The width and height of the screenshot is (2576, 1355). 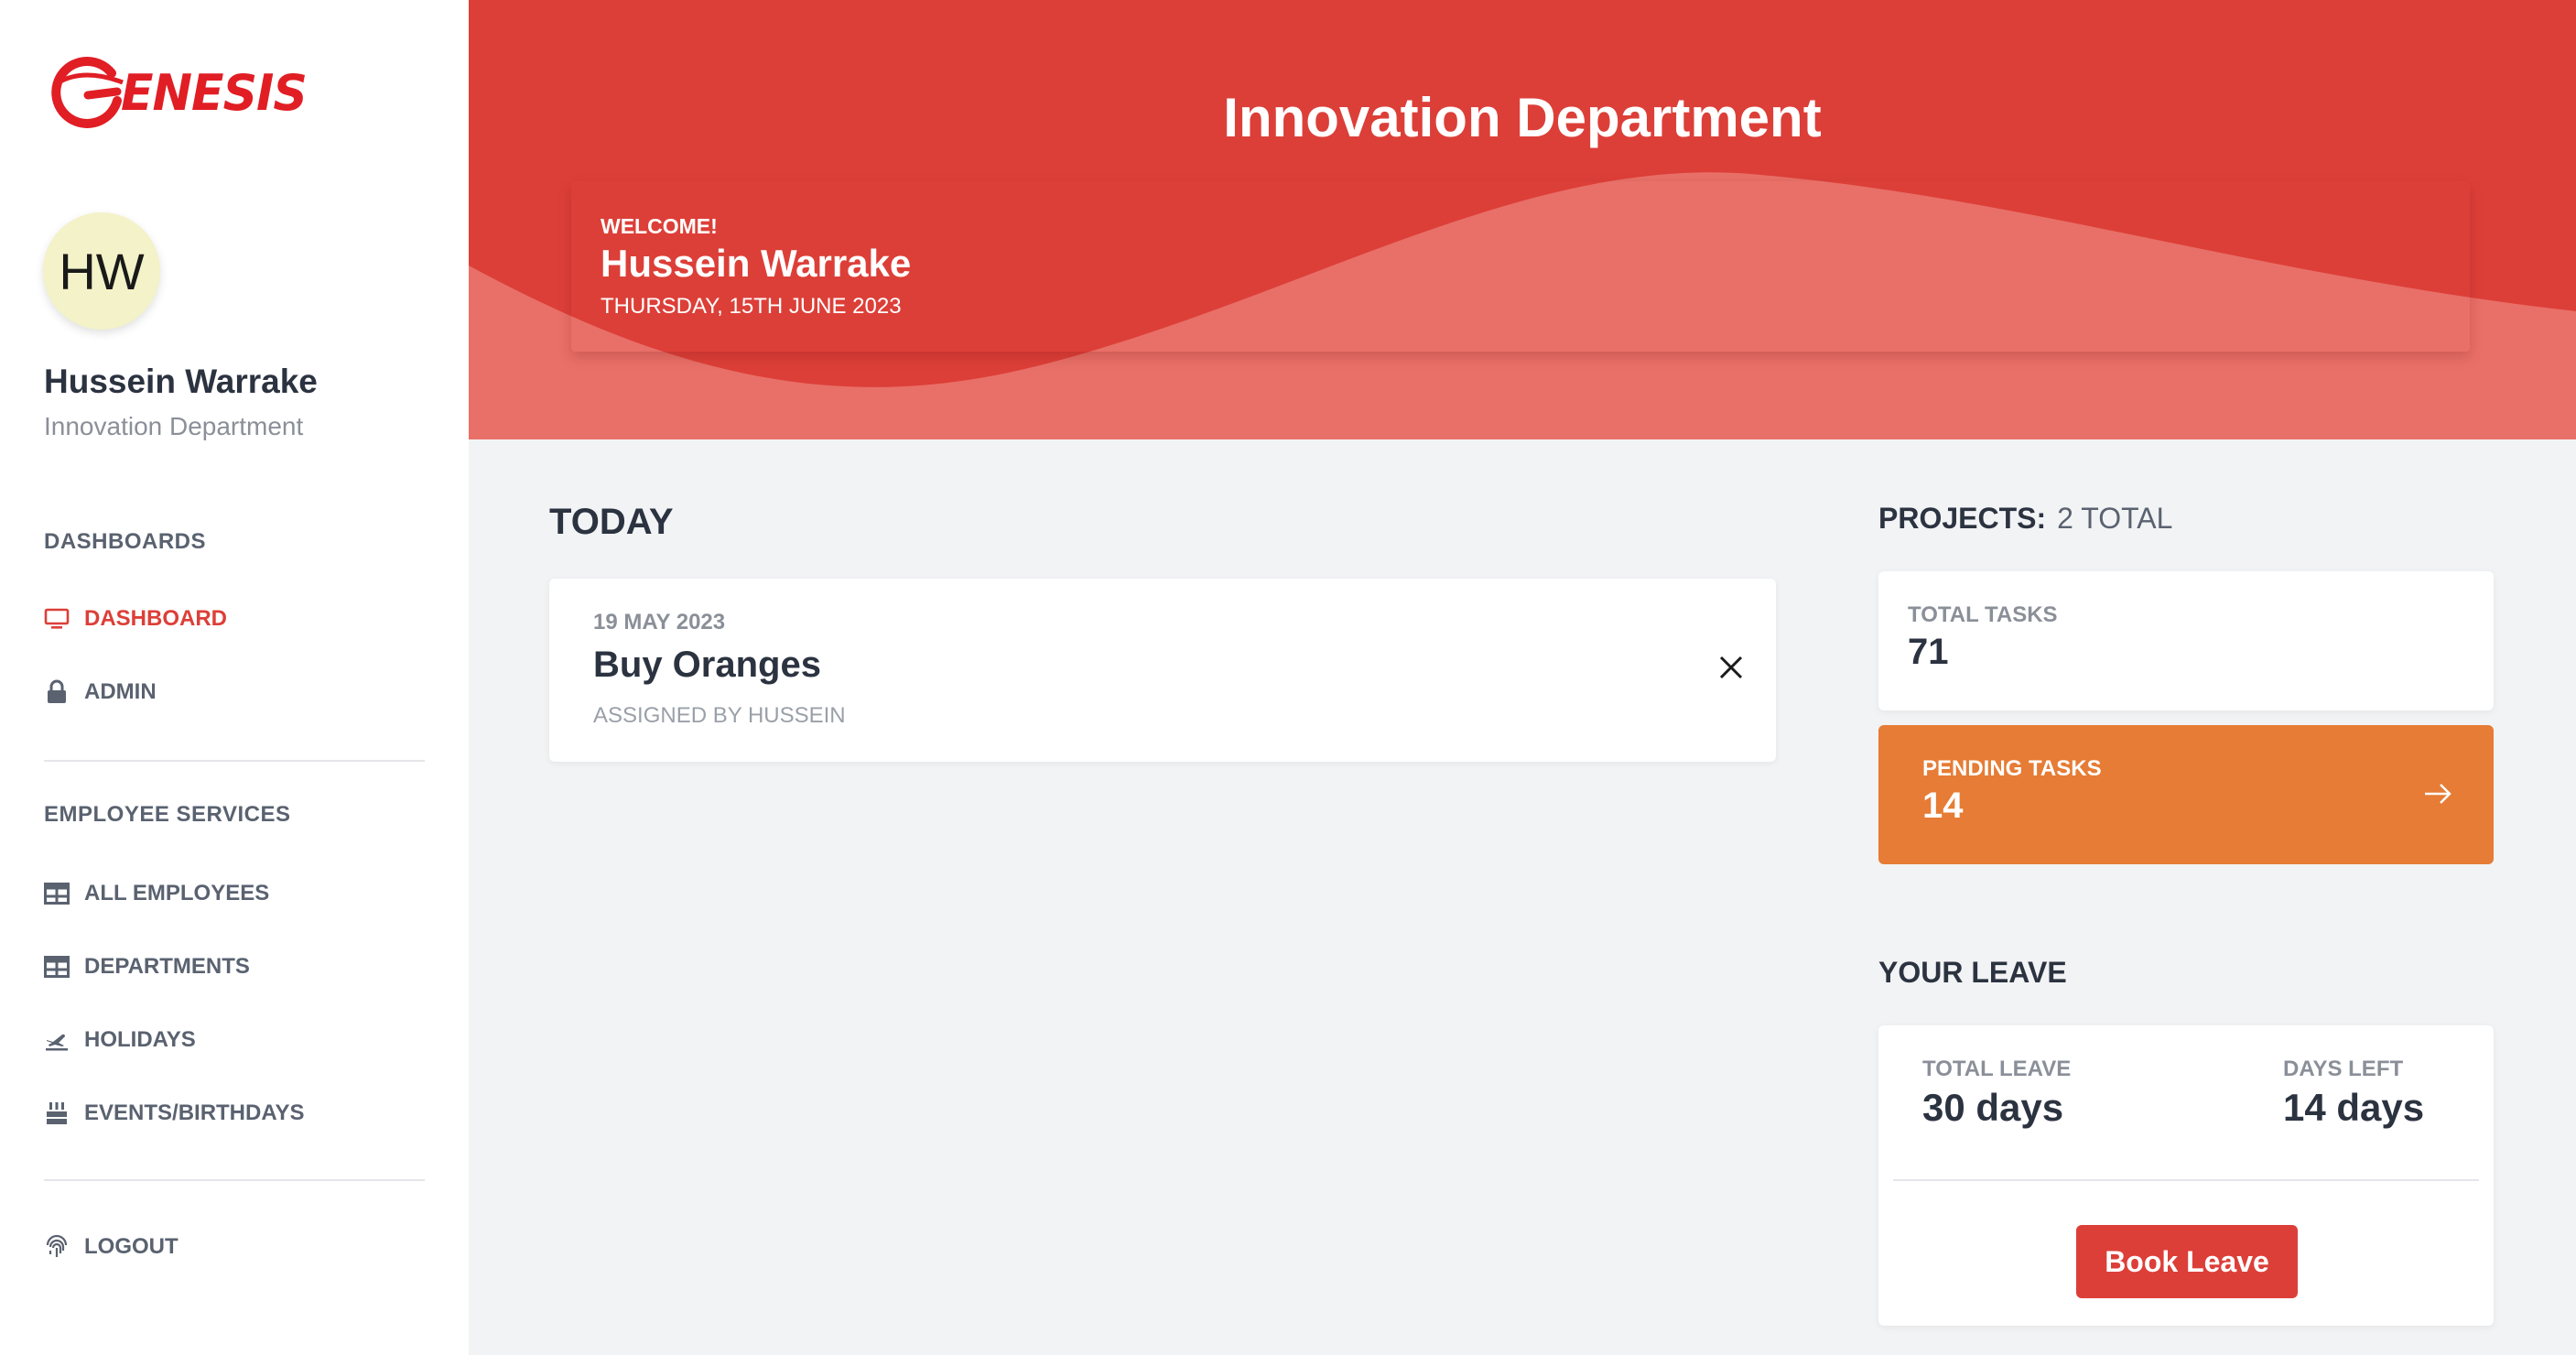 What do you see at coordinates (156, 618) in the screenshot?
I see `sidebar-item-label: DASHBOARD` at bounding box center [156, 618].